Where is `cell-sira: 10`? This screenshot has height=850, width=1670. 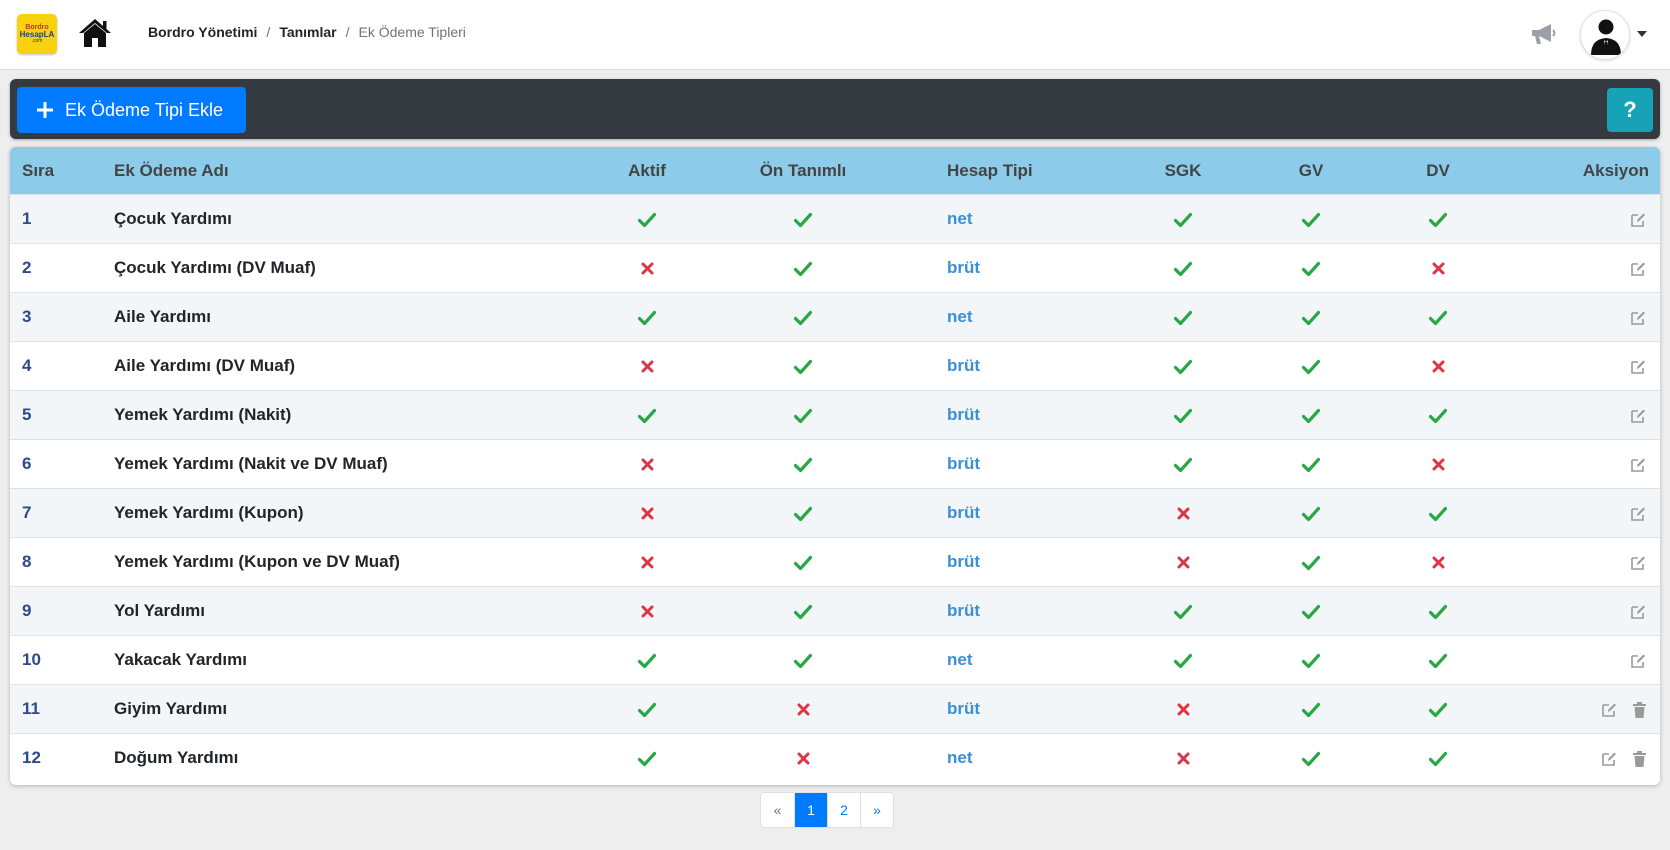 cell-sira: 10 is located at coordinates (31, 659).